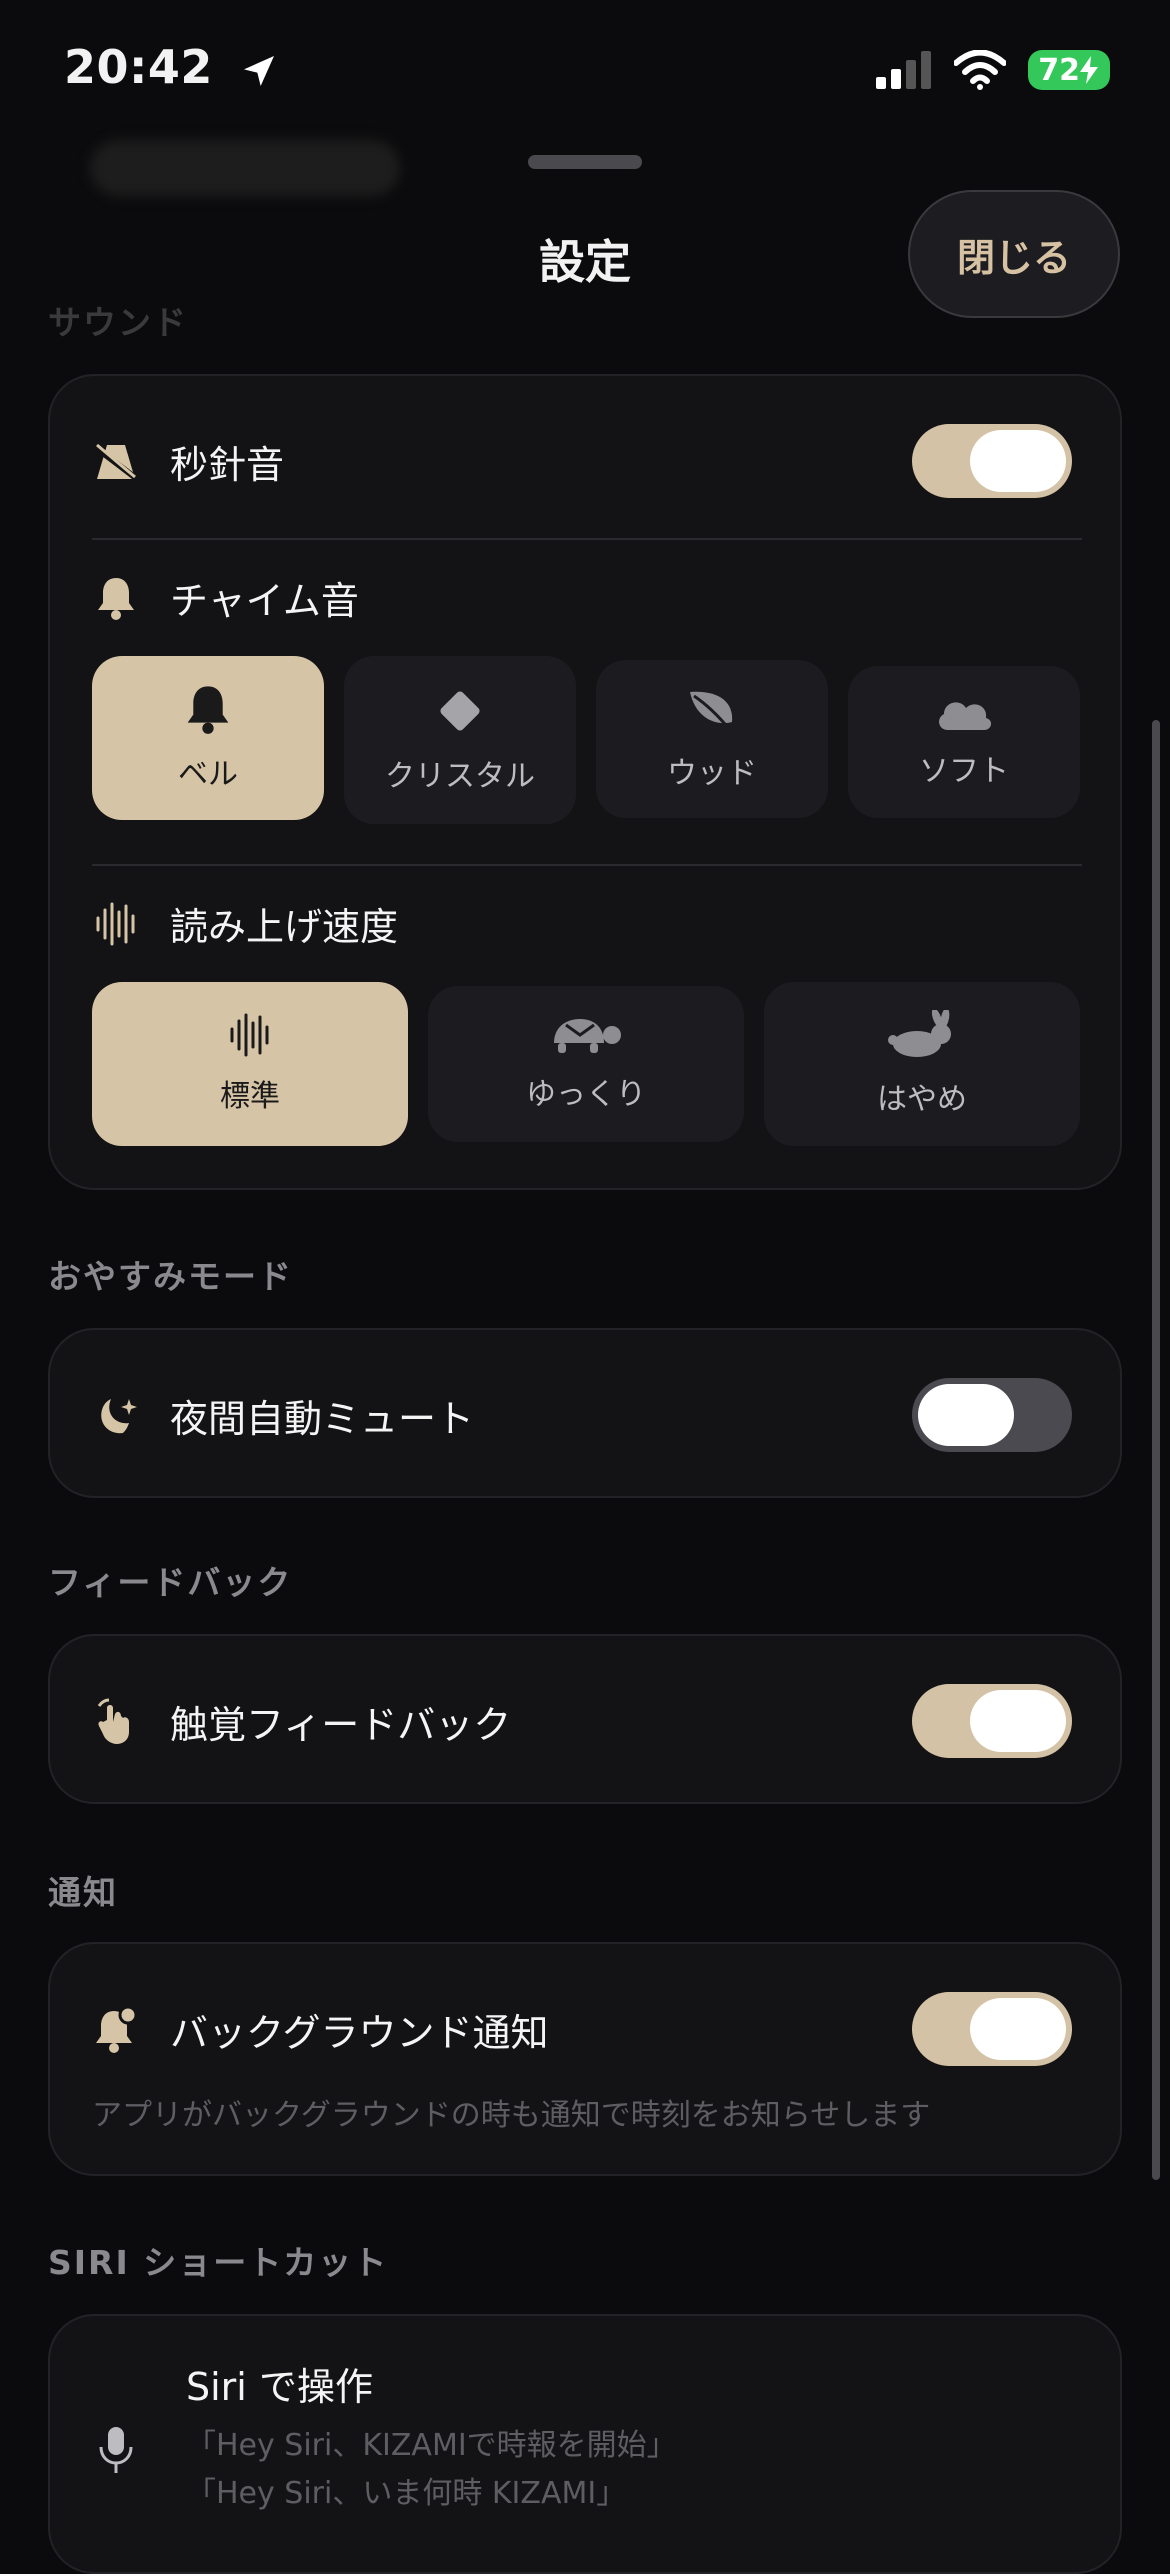 This screenshot has height=2574, width=1170. Describe the element at coordinates (587, 1036) in the screenshot. I see `tortoise-icon` at that location.